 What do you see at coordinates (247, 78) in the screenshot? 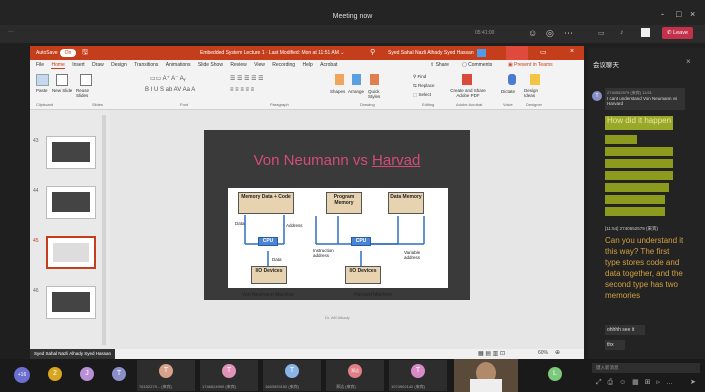
I see `paragraph-icons: ☰ ☰ ☰ ☰ ☰` at bounding box center [247, 78].